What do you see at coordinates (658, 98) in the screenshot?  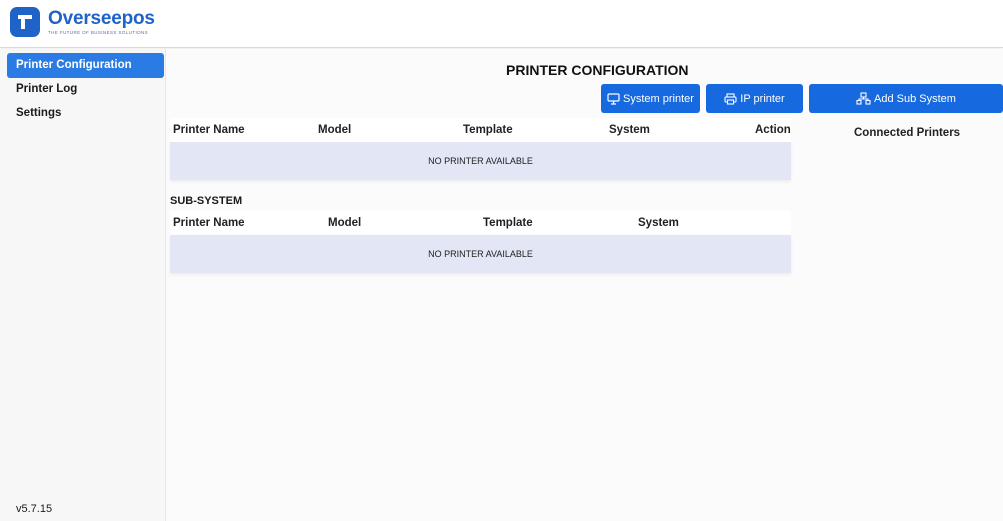 I see `system-printer-label: System printer` at bounding box center [658, 98].